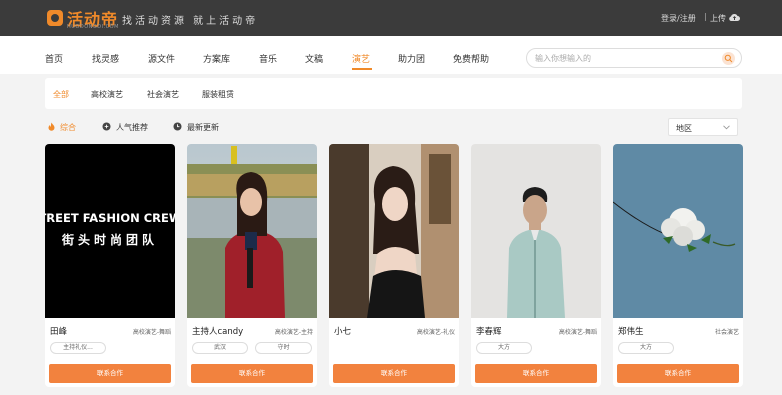 The image size is (782, 395). What do you see at coordinates (435, 332) in the screenshot?
I see `performer-category: 高校演艺-礼仪` at bounding box center [435, 332].